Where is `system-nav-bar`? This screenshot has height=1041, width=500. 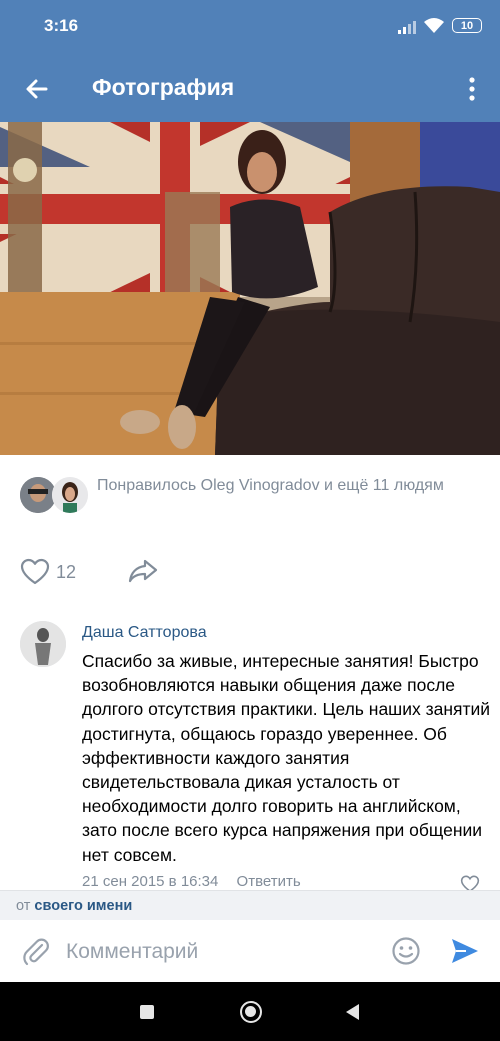 system-nav-bar is located at coordinates (250, 1011).